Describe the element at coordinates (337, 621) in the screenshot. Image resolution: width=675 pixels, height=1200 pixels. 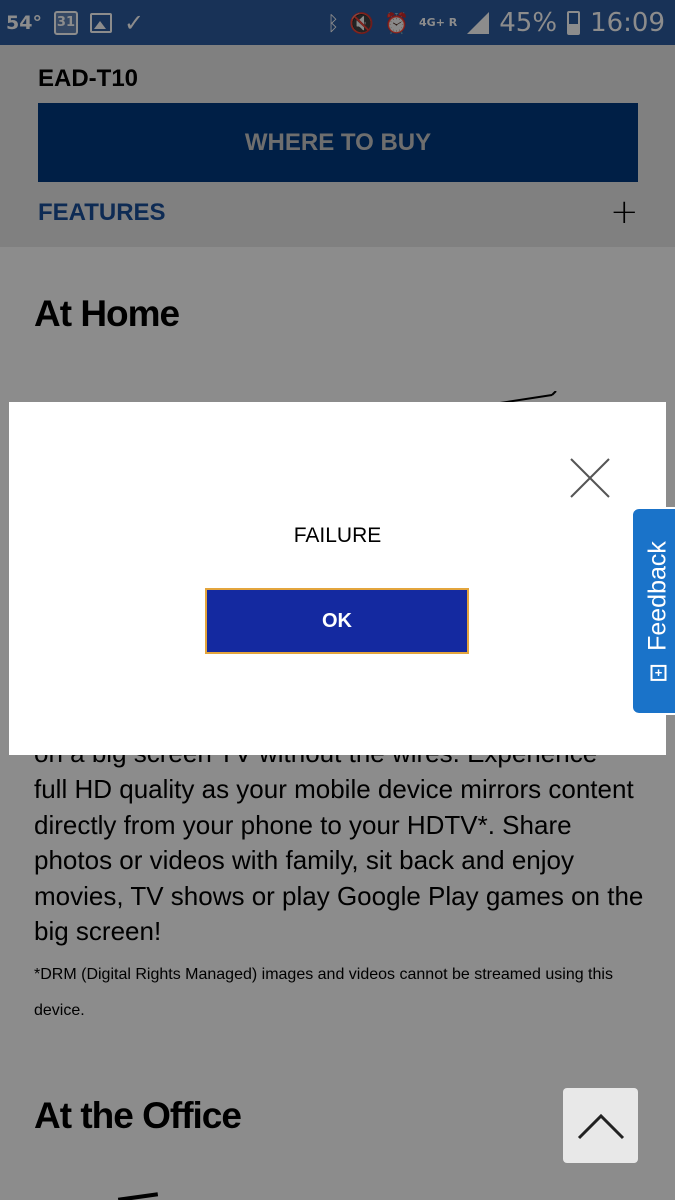
I see `ok-button: OK` at that location.